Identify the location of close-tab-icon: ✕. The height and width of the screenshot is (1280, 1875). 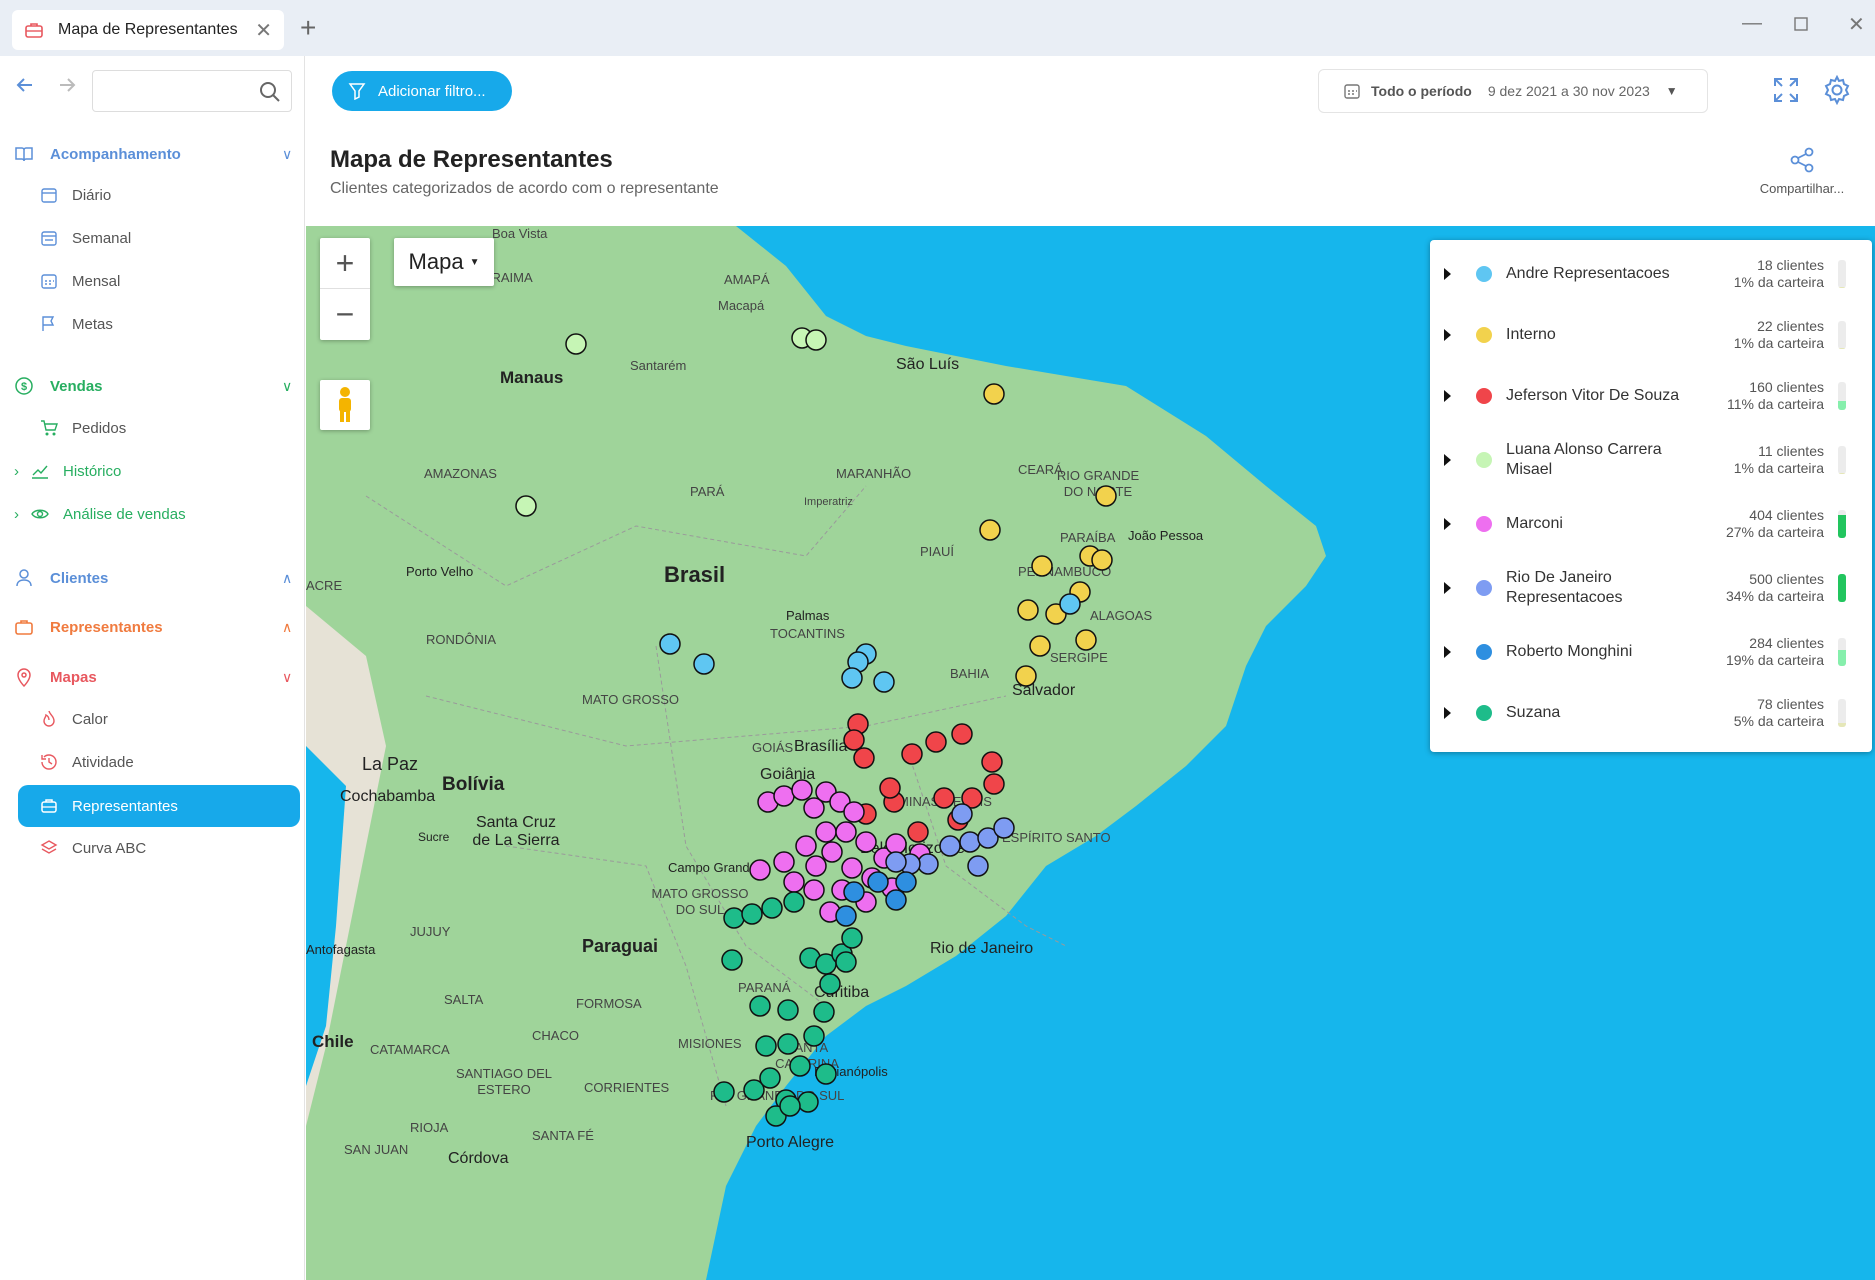
(263, 30).